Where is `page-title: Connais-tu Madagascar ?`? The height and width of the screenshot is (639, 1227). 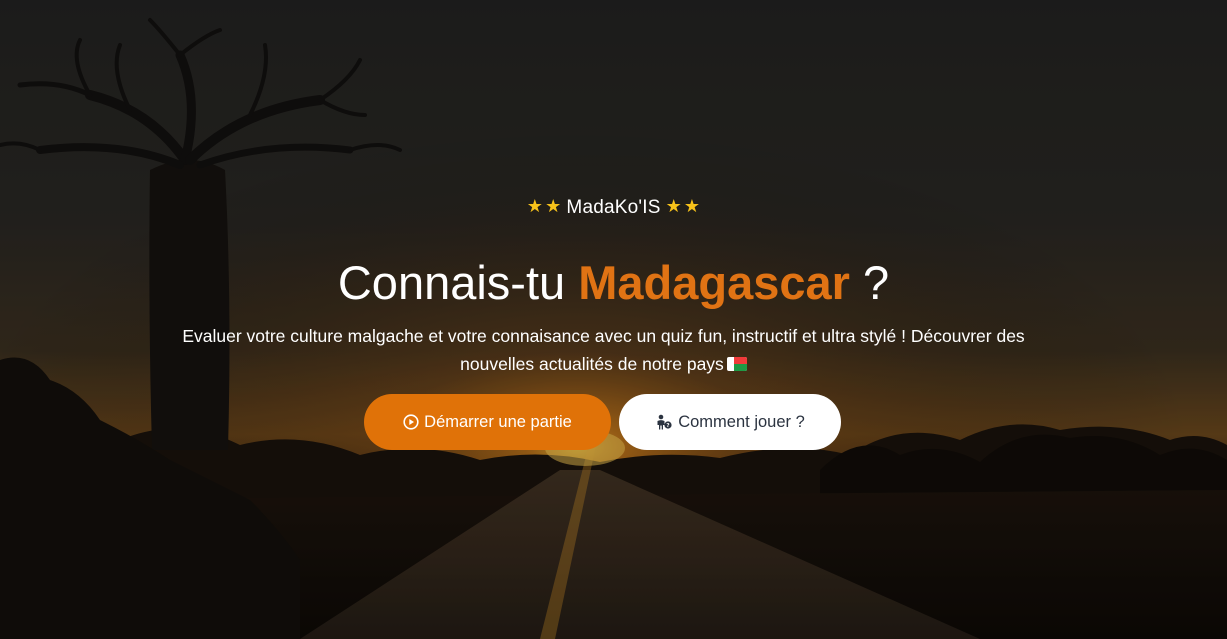
page-title: Connais-tu Madagascar ? is located at coordinates (613, 283).